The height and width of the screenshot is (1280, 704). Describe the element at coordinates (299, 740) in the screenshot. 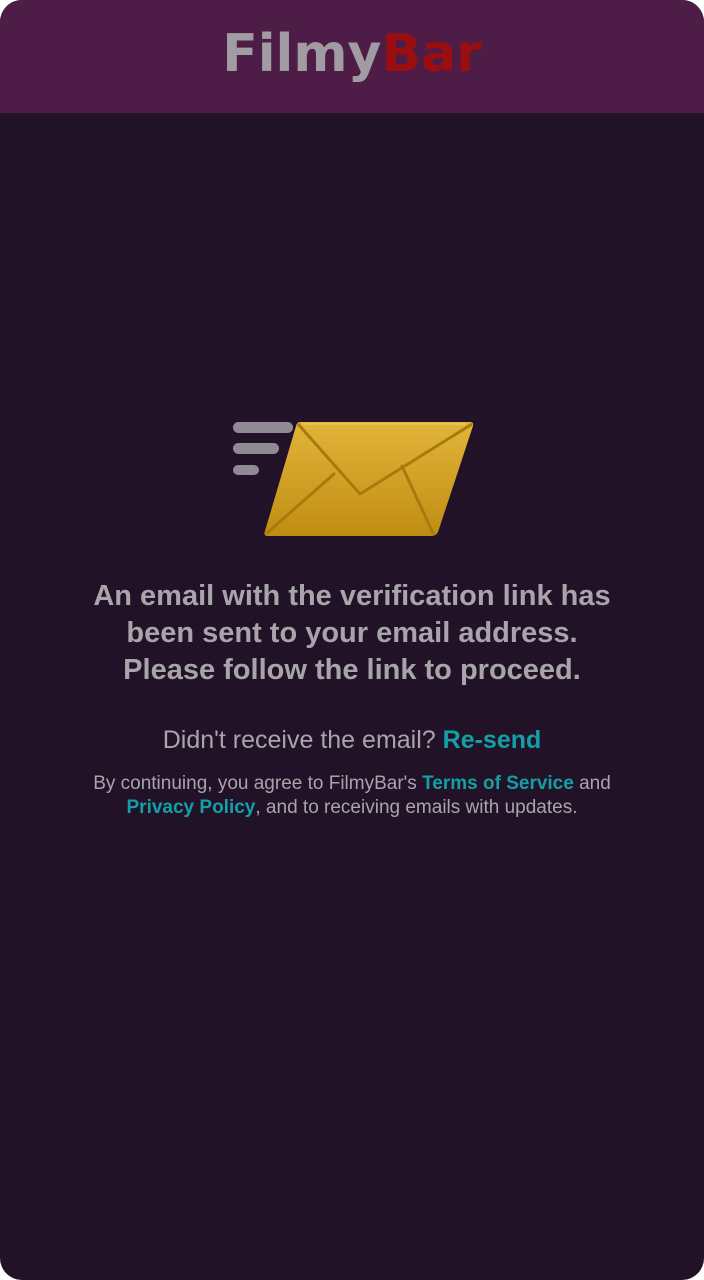

I see `resend-prompt: Didn't receive the email?` at that location.